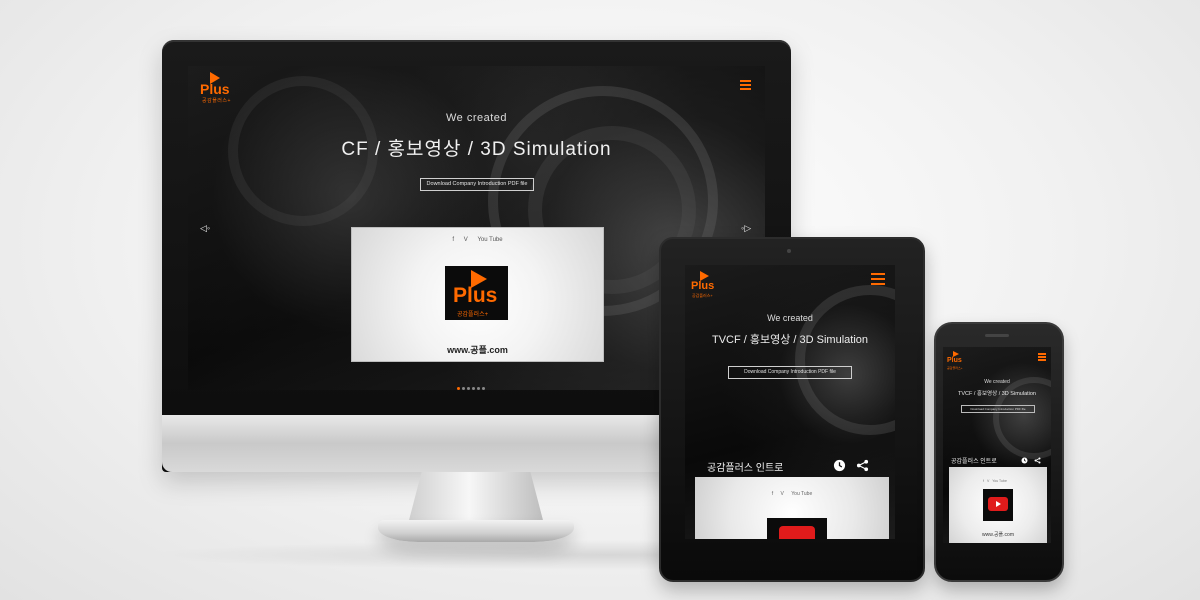 The width and height of the screenshot is (1200, 600). What do you see at coordinates (476, 149) in the screenshot?
I see `hero-headline: CF / 홍보영상 / 3D Simulation` at bounding box center [476, 149].